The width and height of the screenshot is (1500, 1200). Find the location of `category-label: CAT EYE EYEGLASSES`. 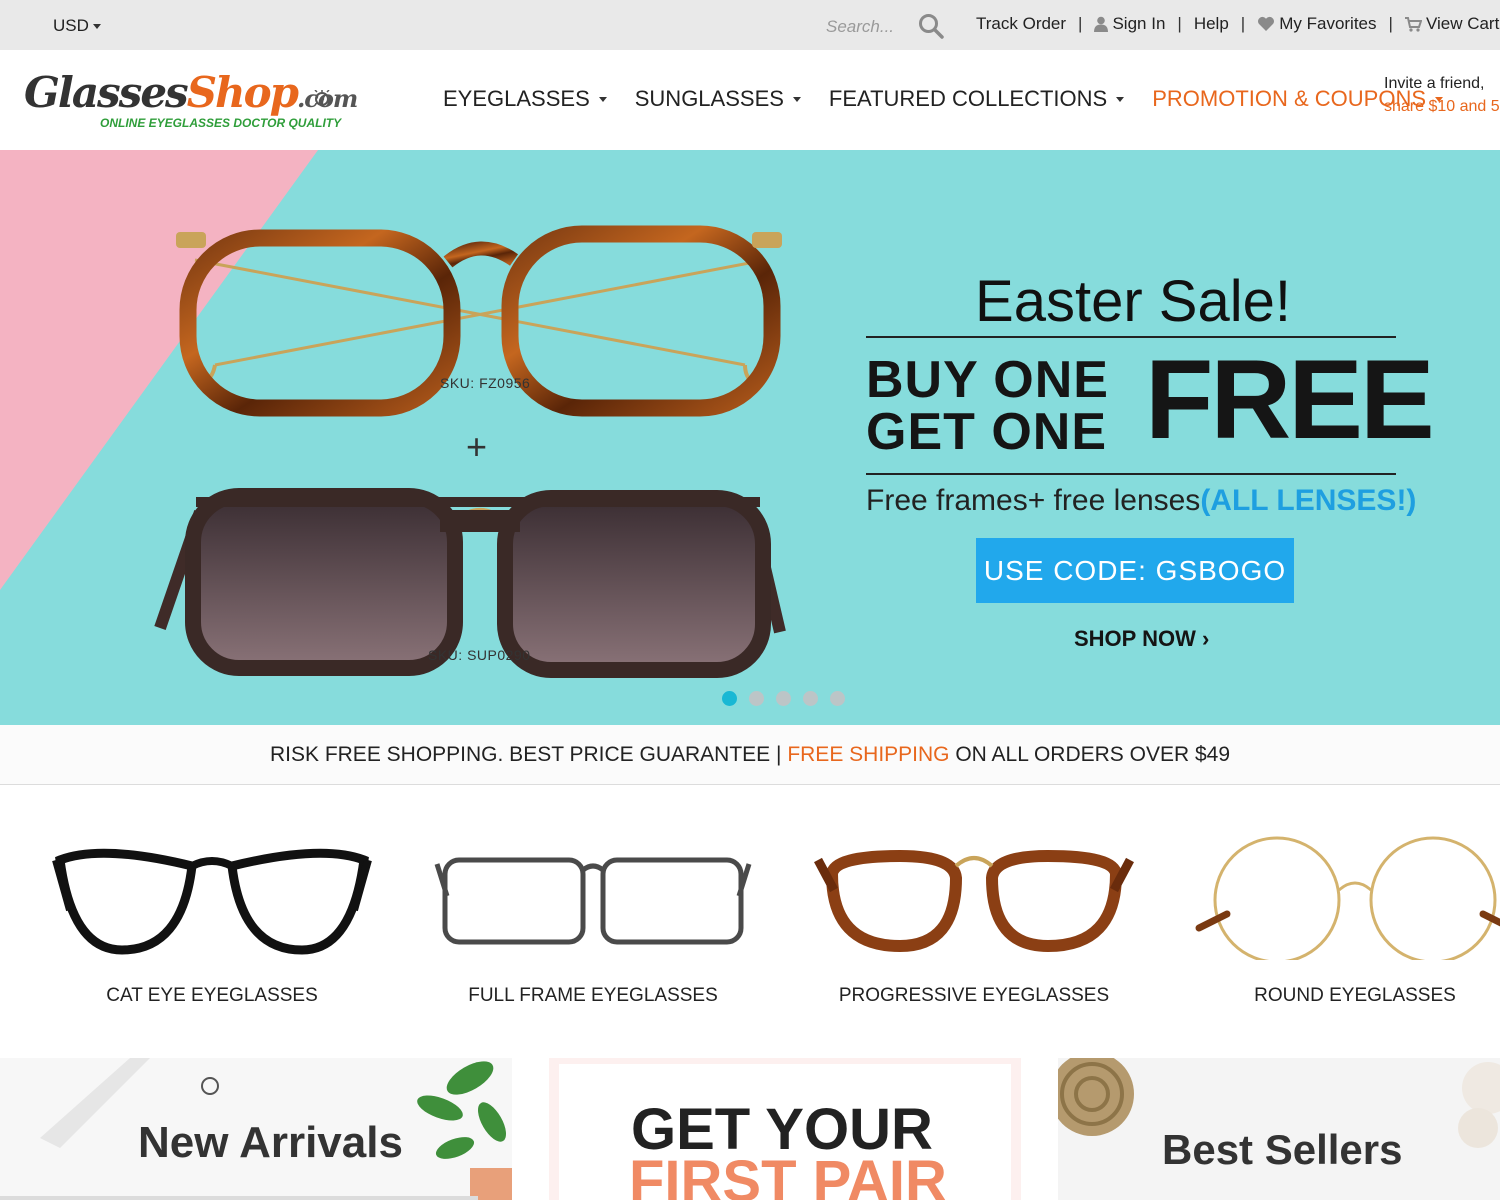

category-label: CAT EYE EYEGLASSES is located at coordinates (212, 995).